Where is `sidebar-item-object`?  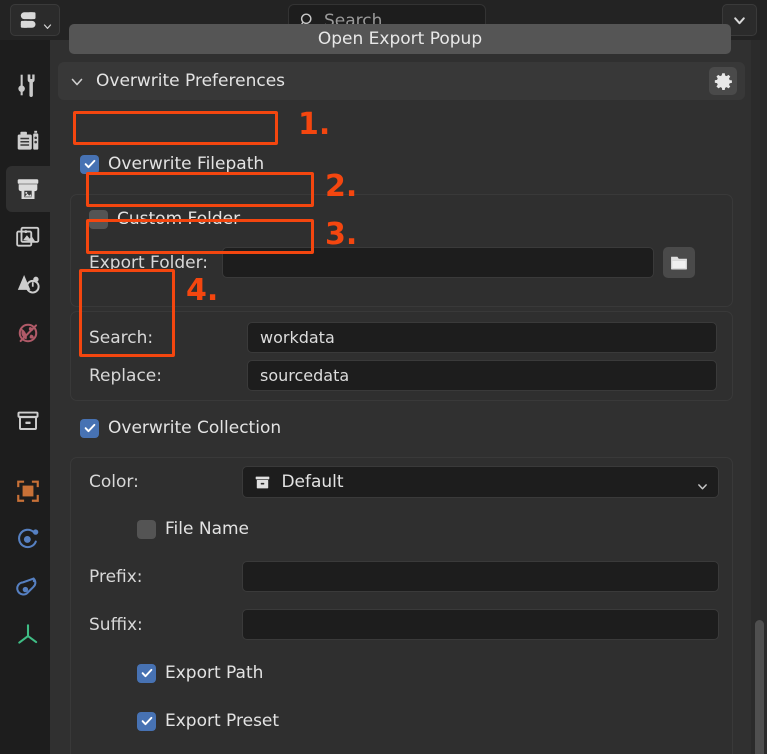
sidebar-item-object is located at coordinates (28, 491).